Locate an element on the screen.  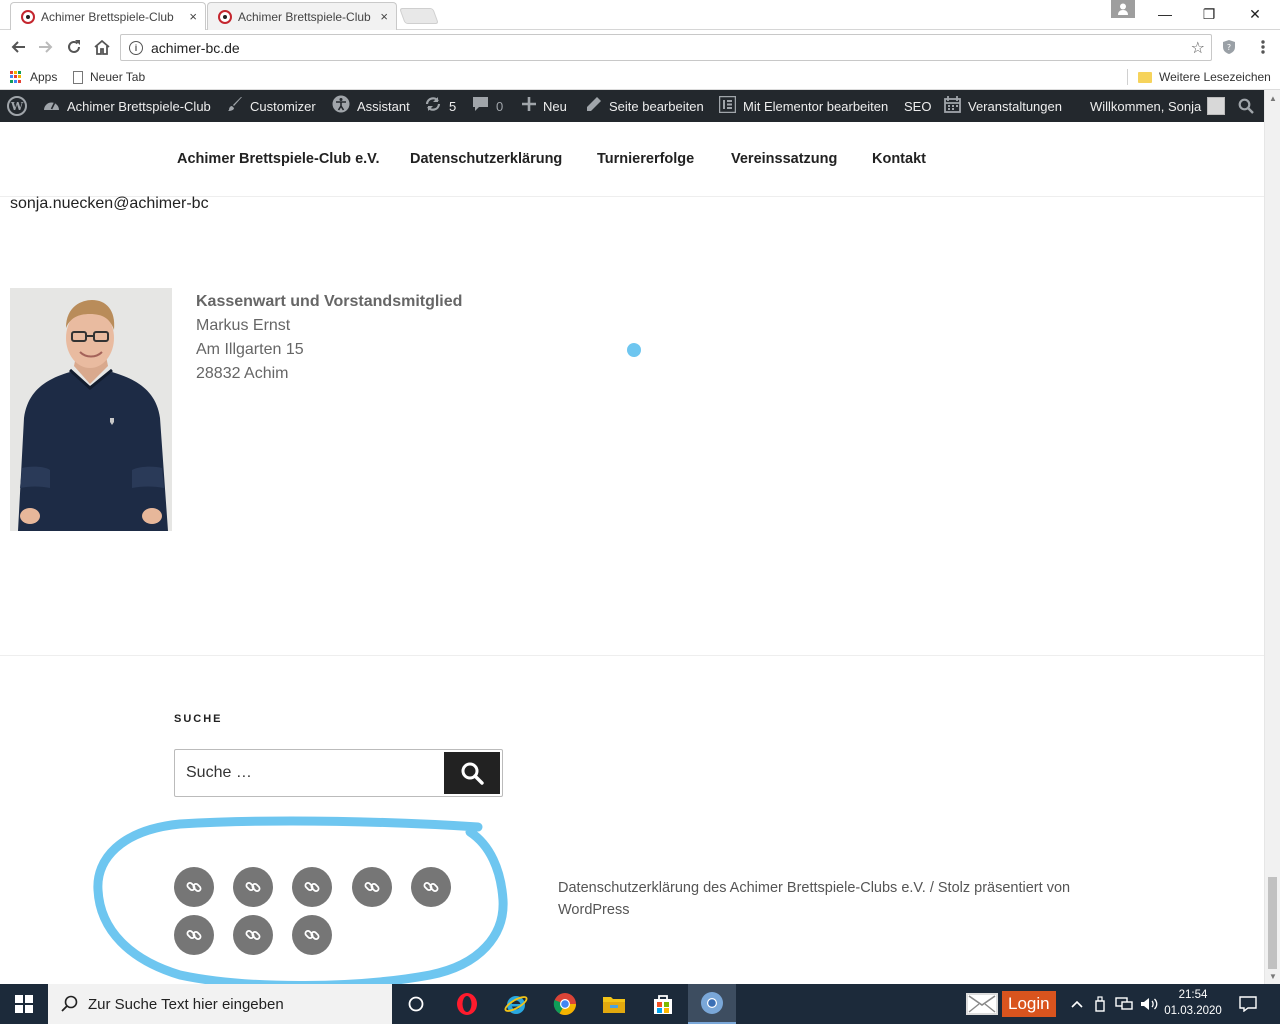
member-photo is located at coordinates (91, 409).